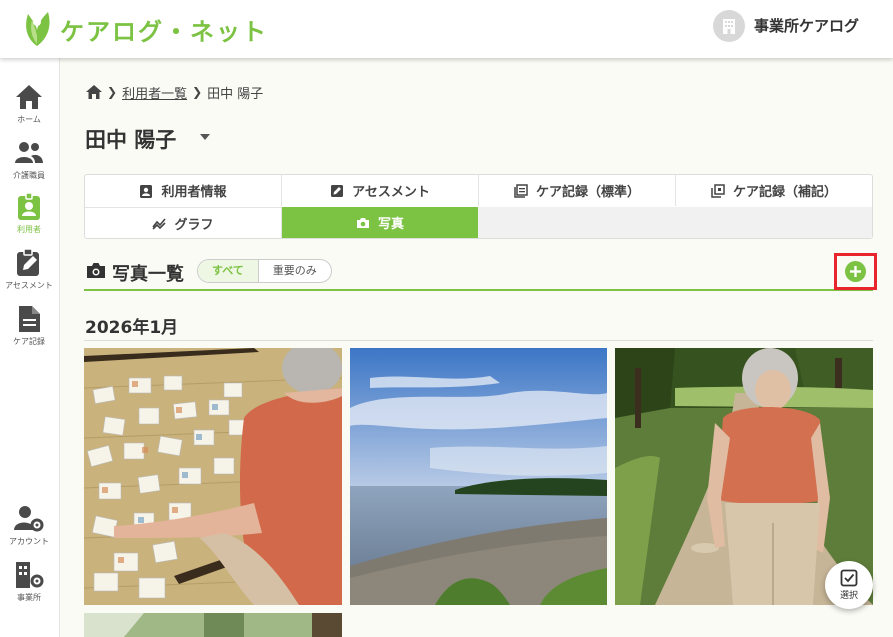 The height and width of the screenshot is (637, 893). I want to click on filter-toggle: すべて 重要のみ, so click(264, 271).